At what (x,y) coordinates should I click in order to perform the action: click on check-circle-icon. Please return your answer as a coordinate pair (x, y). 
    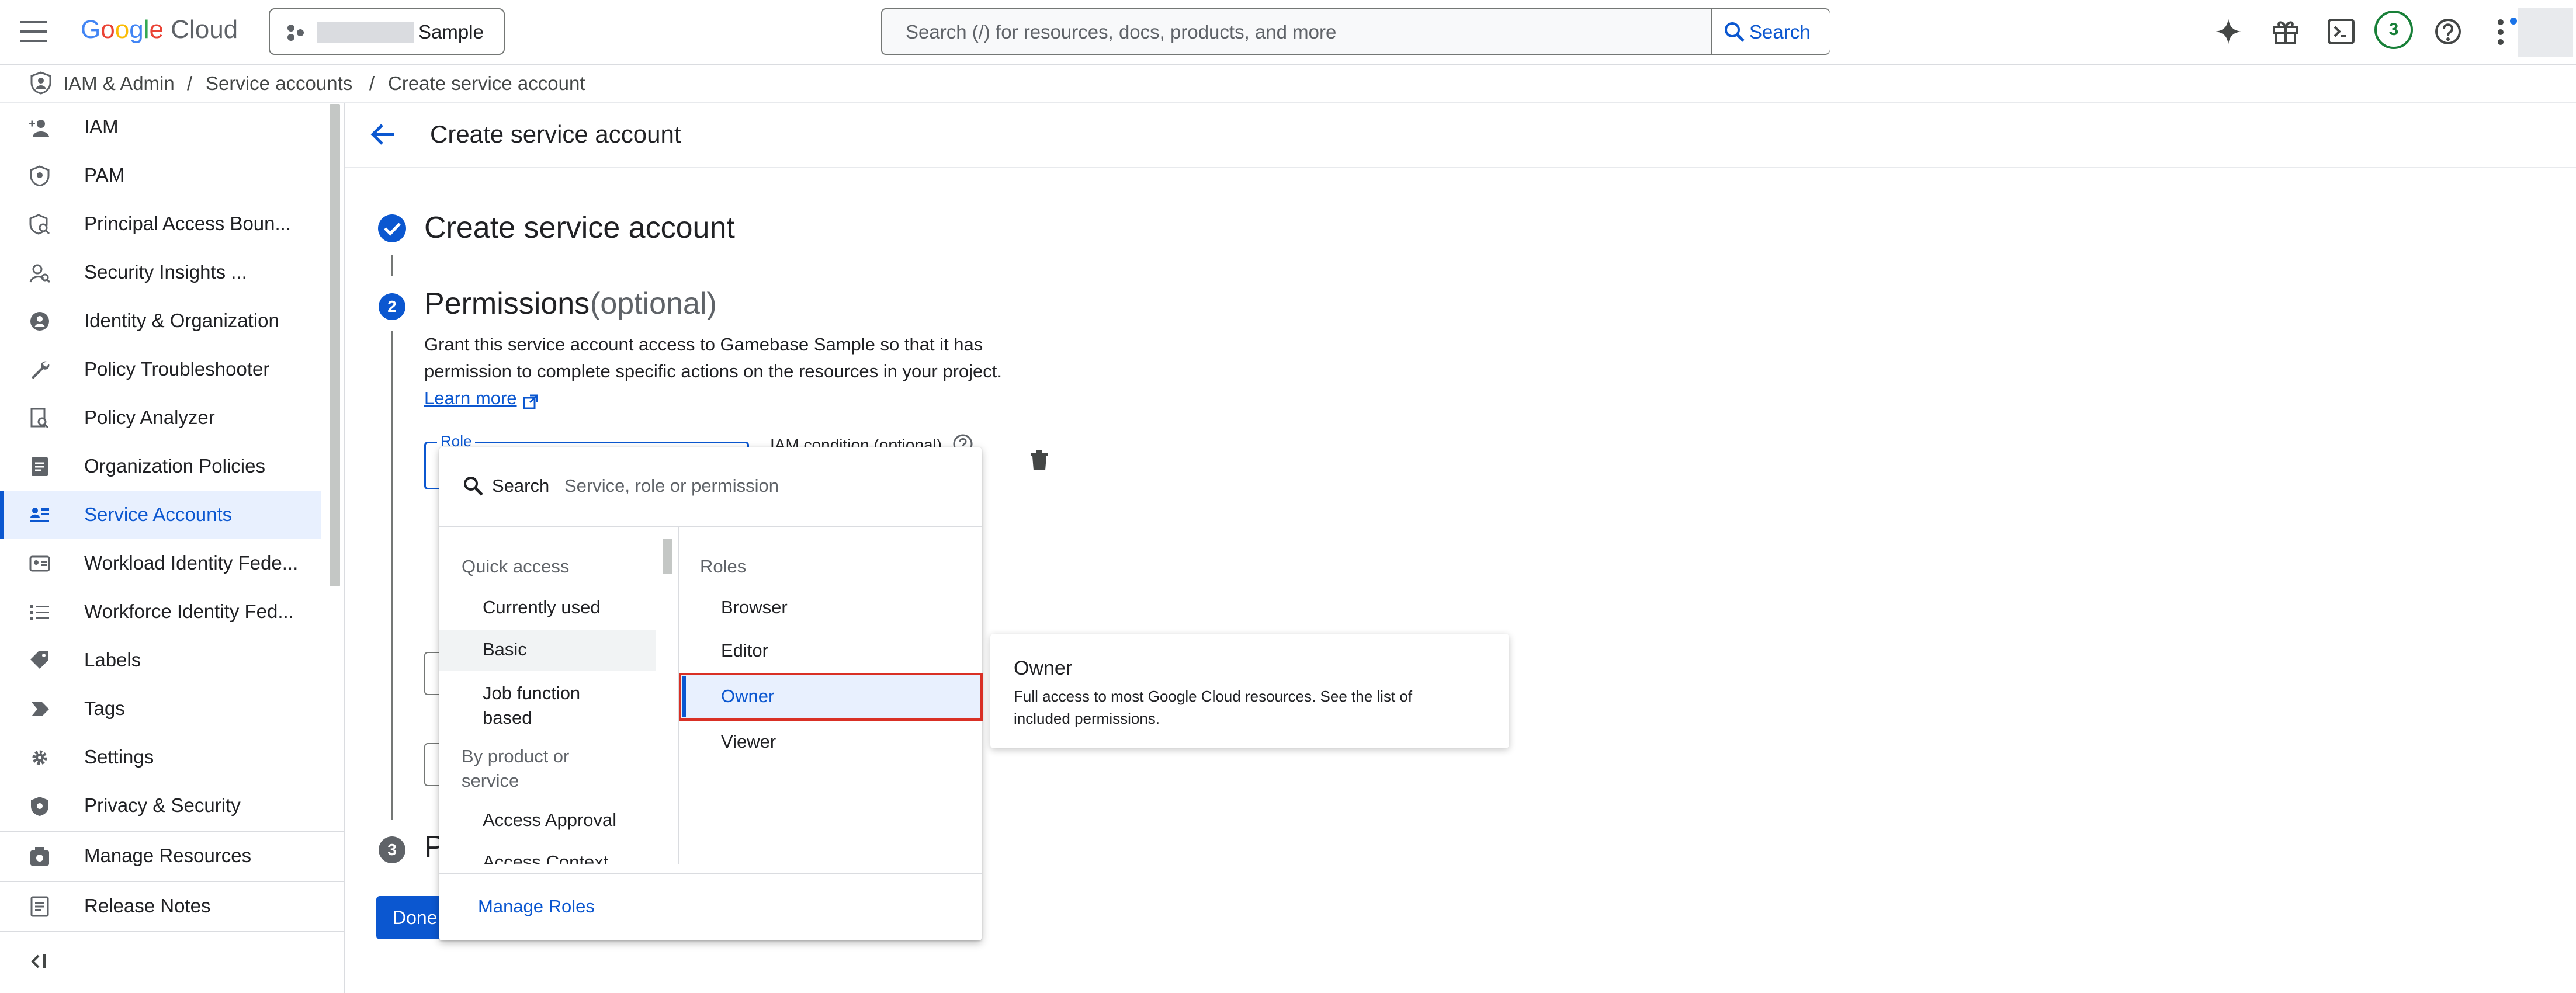
    Looking at the image, I should click on (392, 228).